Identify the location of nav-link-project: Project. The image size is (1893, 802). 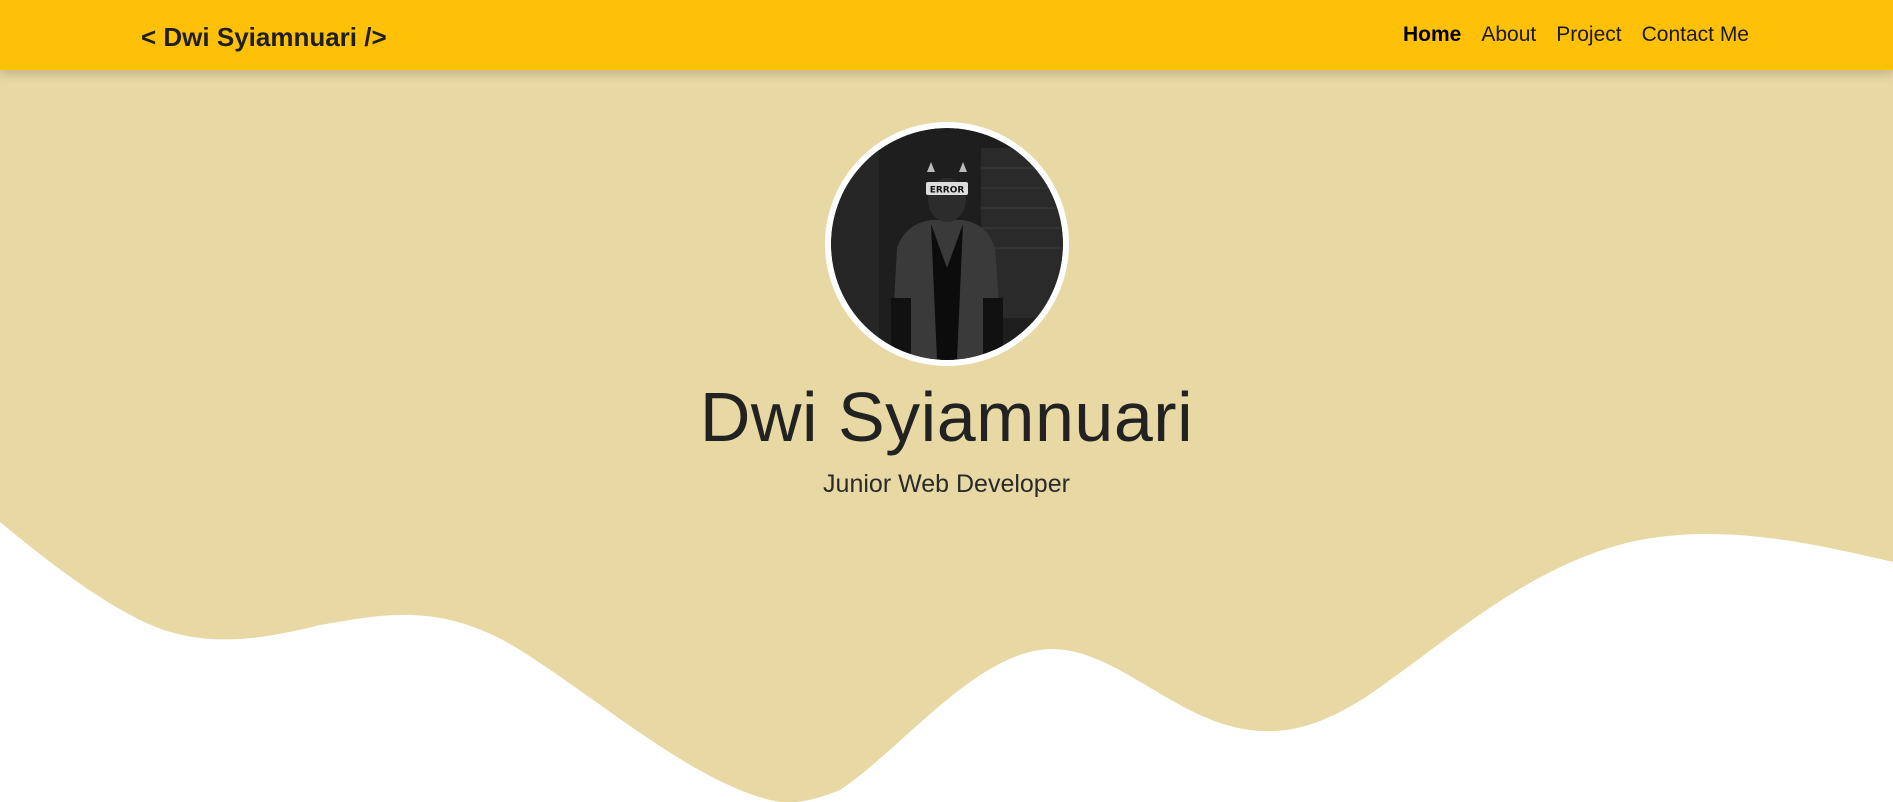
(1588, 35).